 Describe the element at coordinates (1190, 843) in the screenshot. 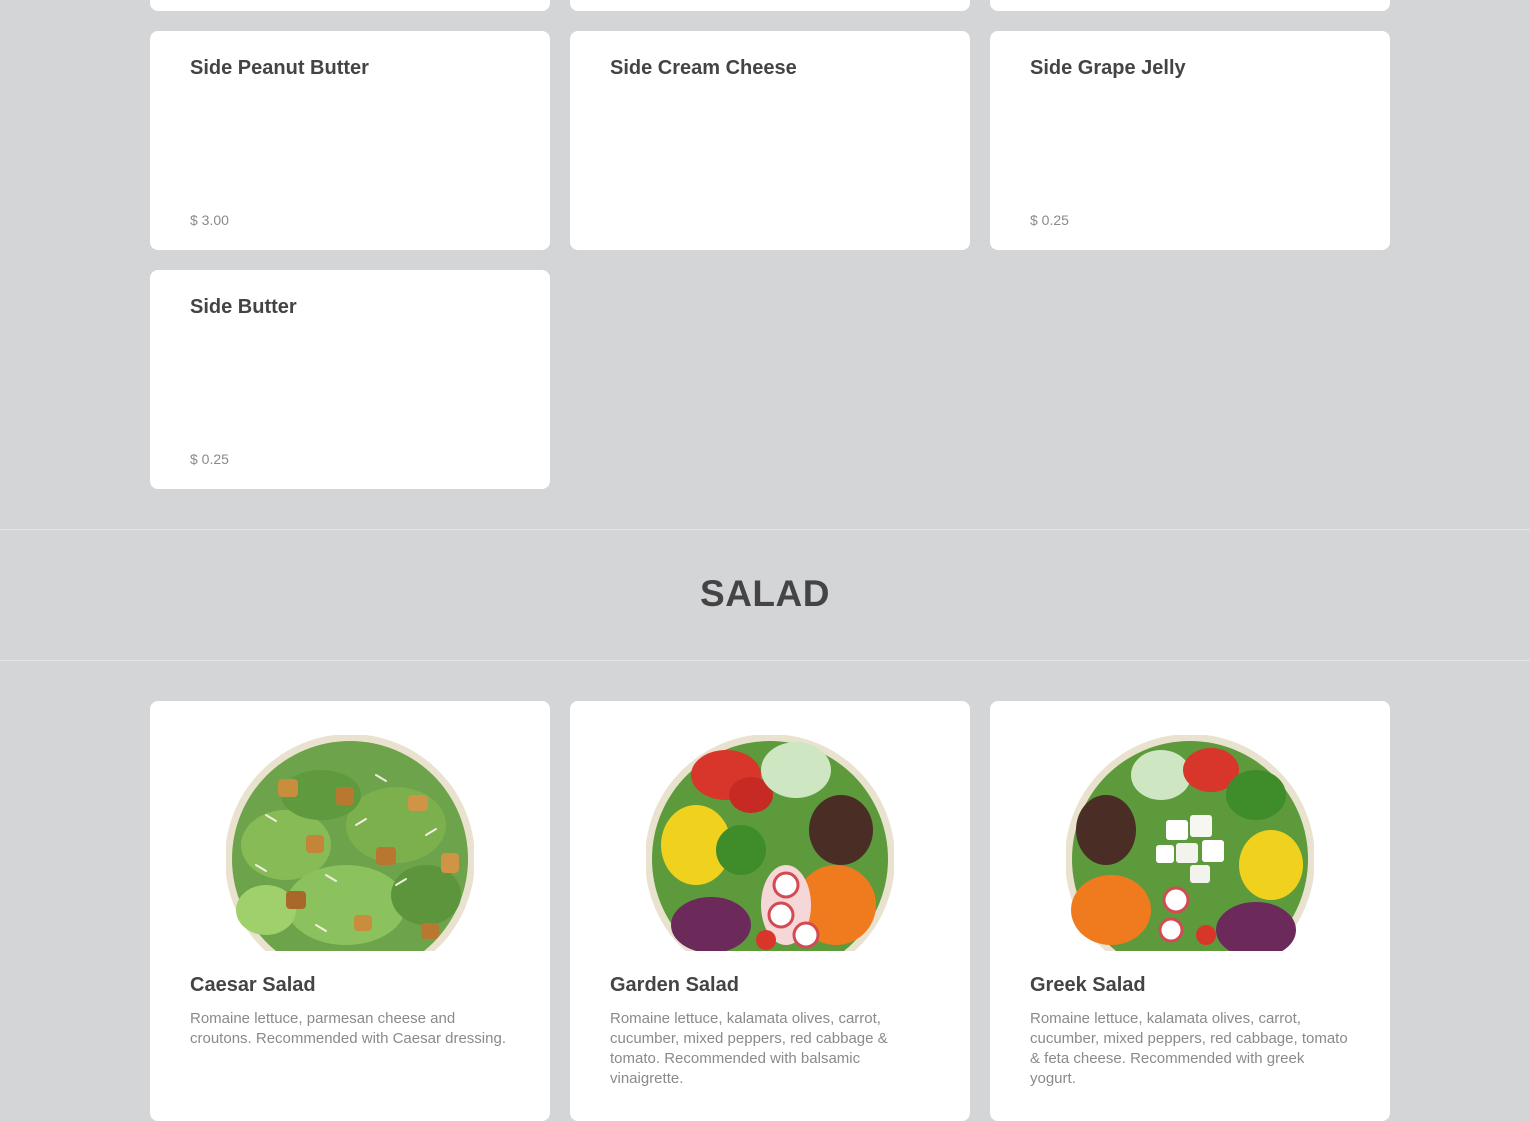

I see `greek-salad-image` at that location.